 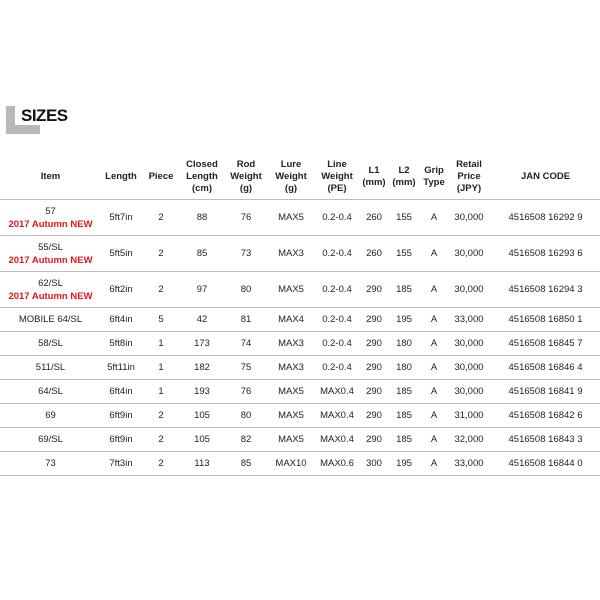 I want to click on item-name: 58/SL, so click(x=50, y=343).